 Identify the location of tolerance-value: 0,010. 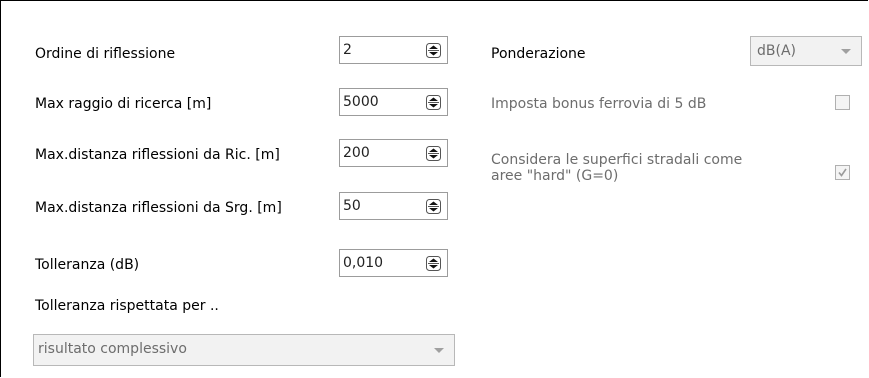
(363, 263).